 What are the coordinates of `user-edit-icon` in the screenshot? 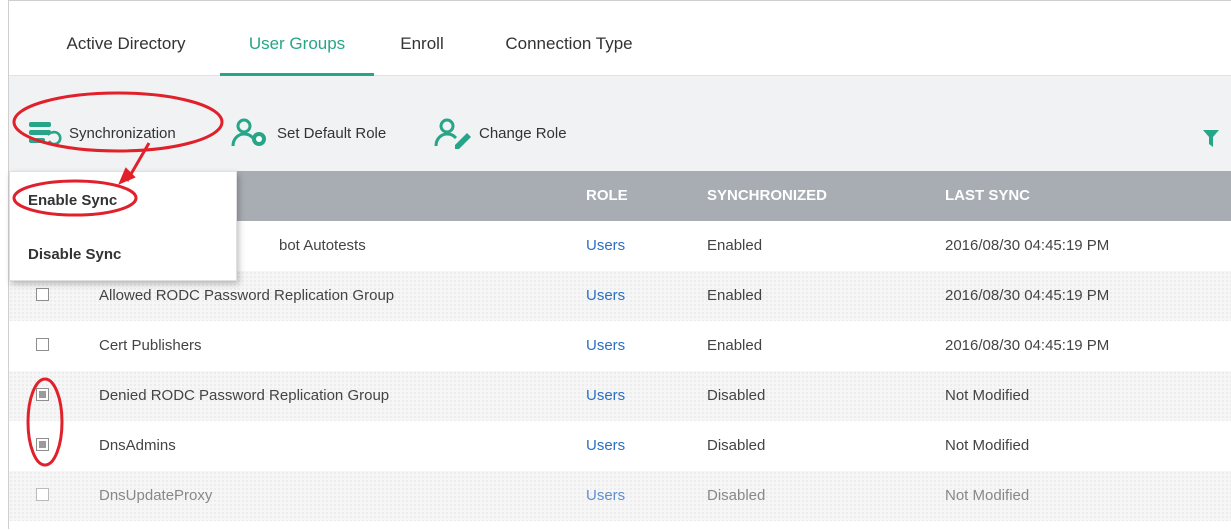 It's located at (453, 133).